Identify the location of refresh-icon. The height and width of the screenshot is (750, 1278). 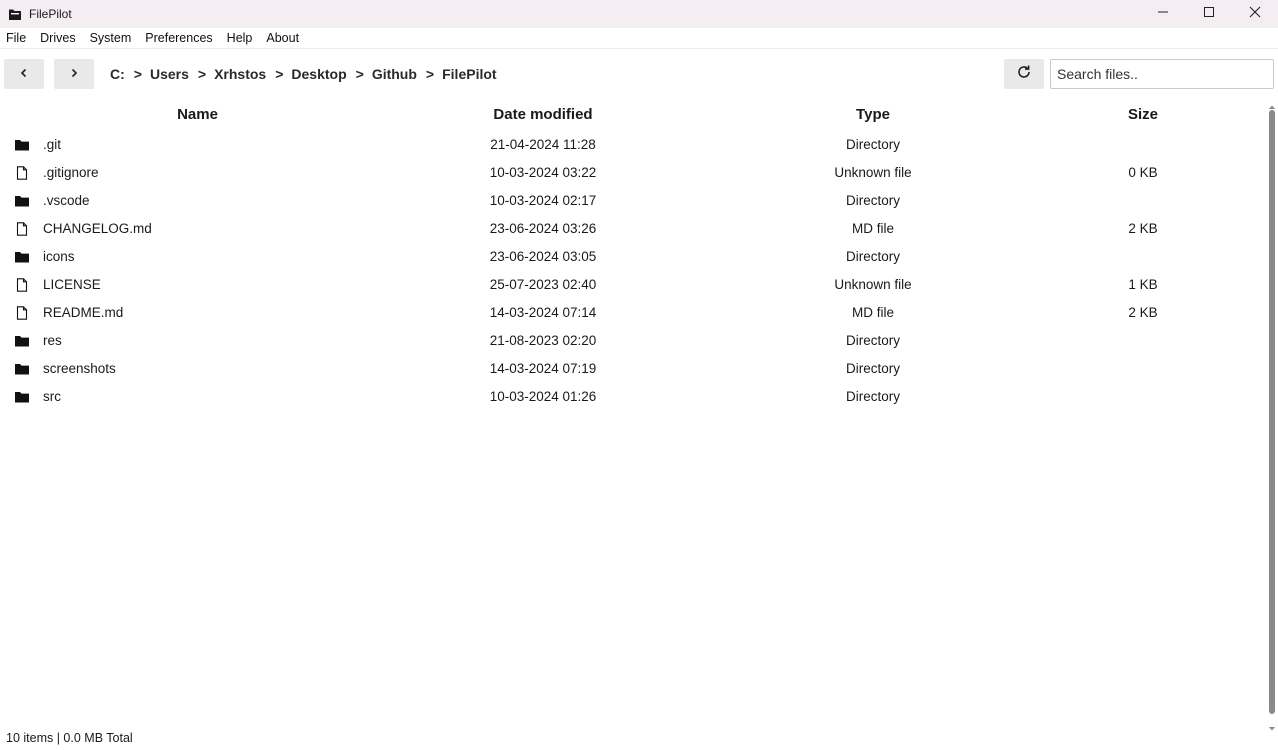
(1024, 74).